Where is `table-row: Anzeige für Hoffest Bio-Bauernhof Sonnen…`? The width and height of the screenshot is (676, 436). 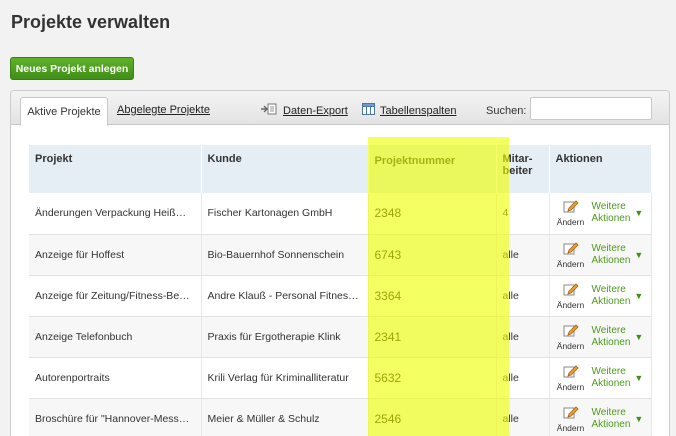
table-row: Anzeige für Hoffest Bio-Bauernhof Sonnen… is located at coordinates (340, 255).